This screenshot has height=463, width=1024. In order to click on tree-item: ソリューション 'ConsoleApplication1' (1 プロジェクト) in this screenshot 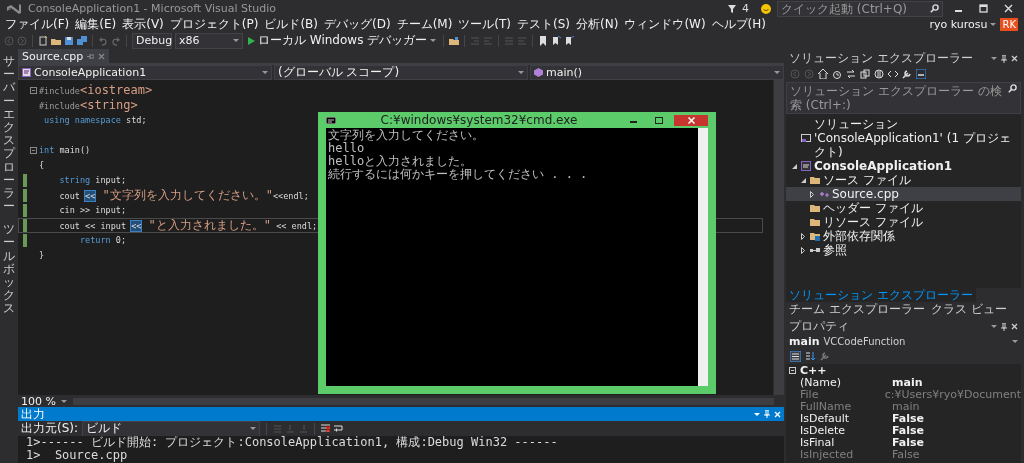, I will do `click(903, 138)`.